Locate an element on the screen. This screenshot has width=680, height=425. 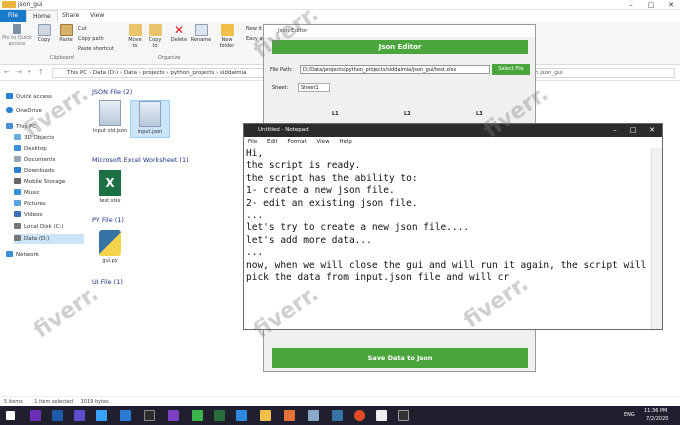
column-header-l3: L3 is located at coordinates (479, 114).